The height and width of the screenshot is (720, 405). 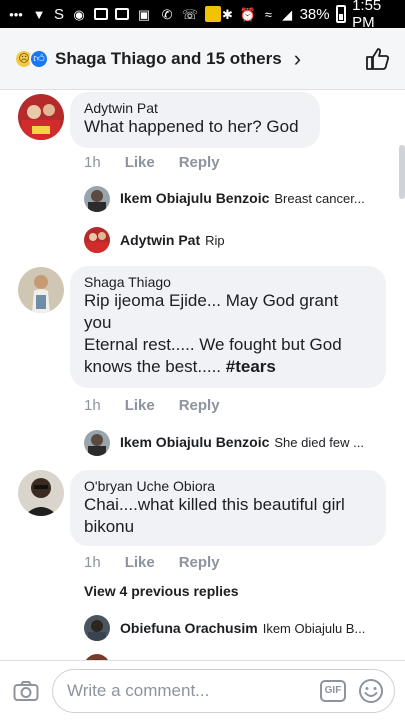 I want to click on image-icon: ▣, so click(x=144, y=14).